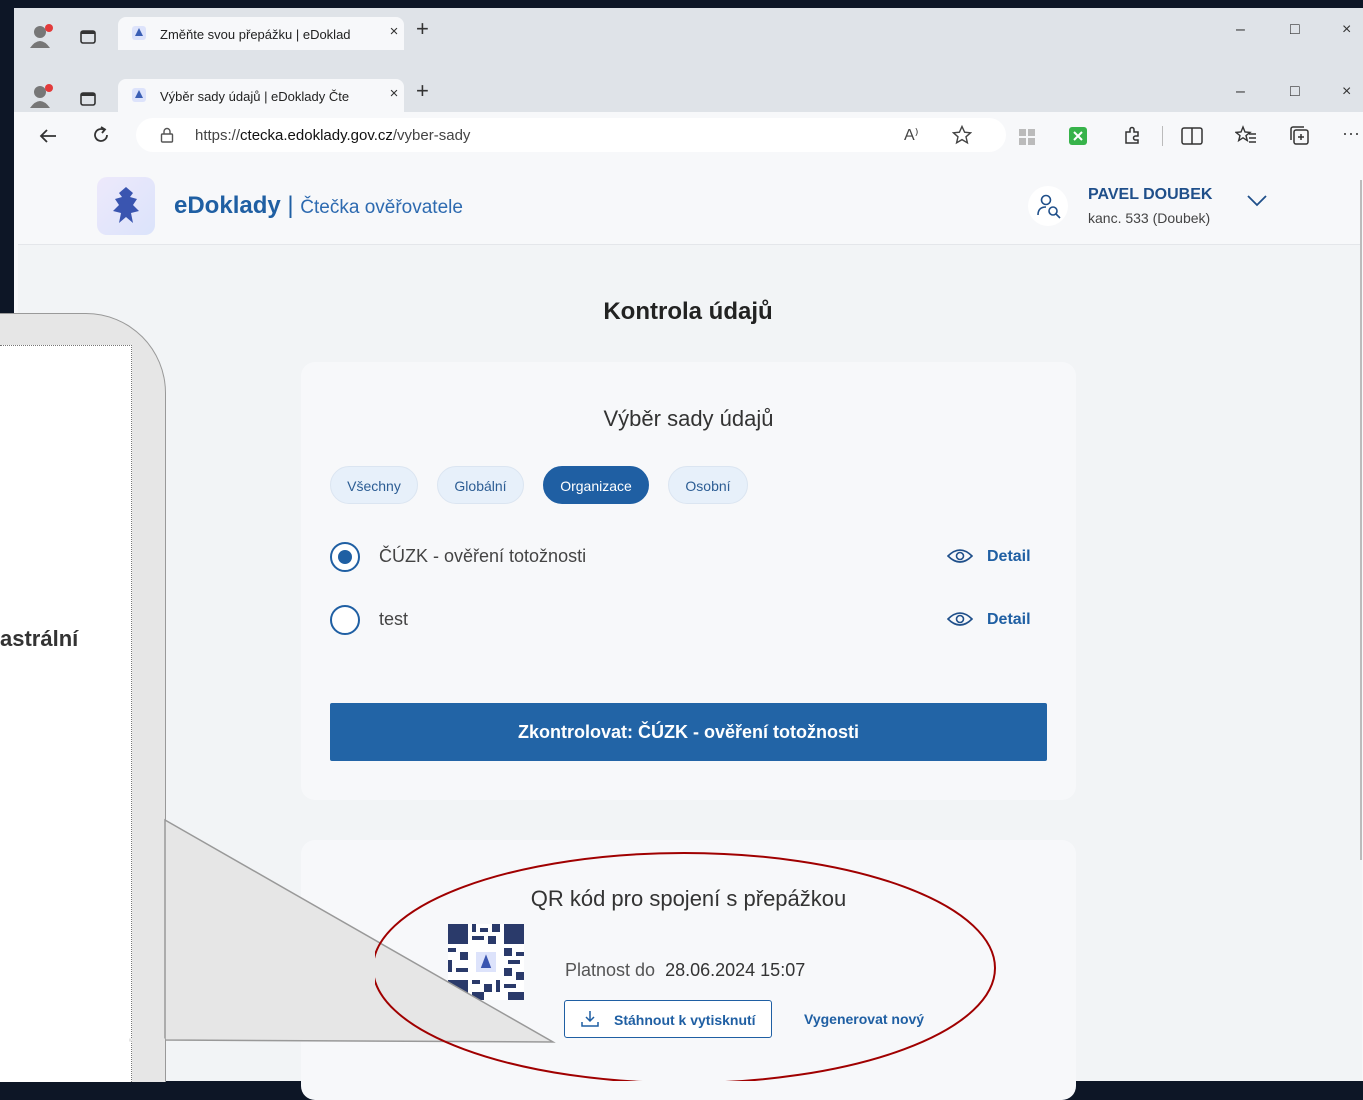  I want to click on user-office: kanc. 533 (Doubek), so click(1149, 218).